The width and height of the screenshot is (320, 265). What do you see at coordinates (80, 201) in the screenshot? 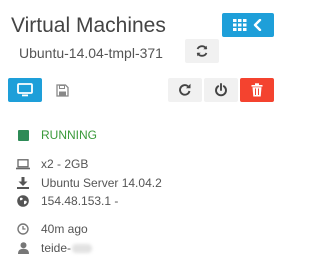
I see `ip-text: 154.48.153.1 -` at bounding box center [80, 201].